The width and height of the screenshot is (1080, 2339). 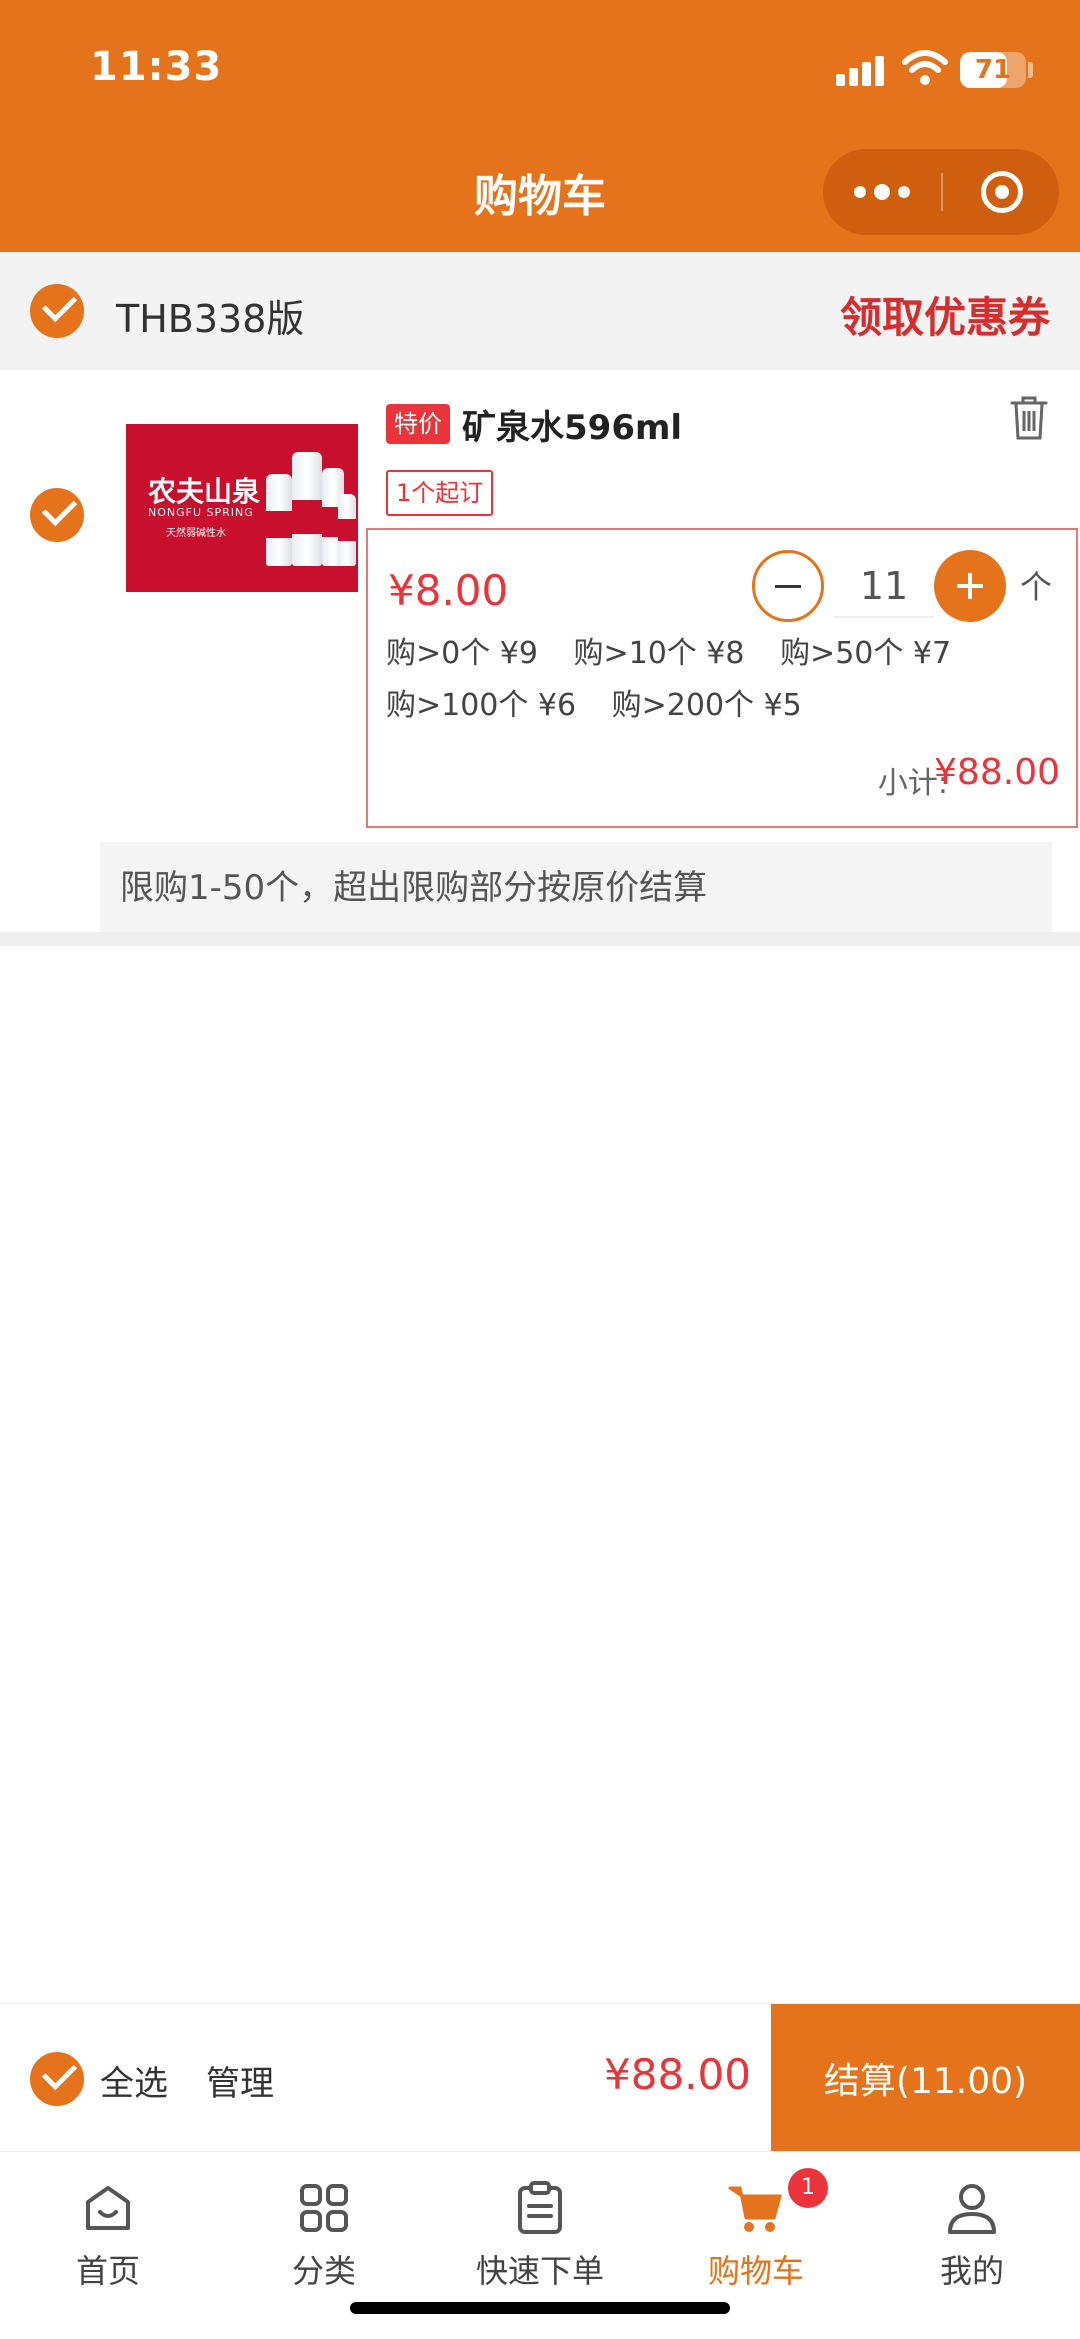 I want to click on battery-cap, so click(x=1030, y=70).